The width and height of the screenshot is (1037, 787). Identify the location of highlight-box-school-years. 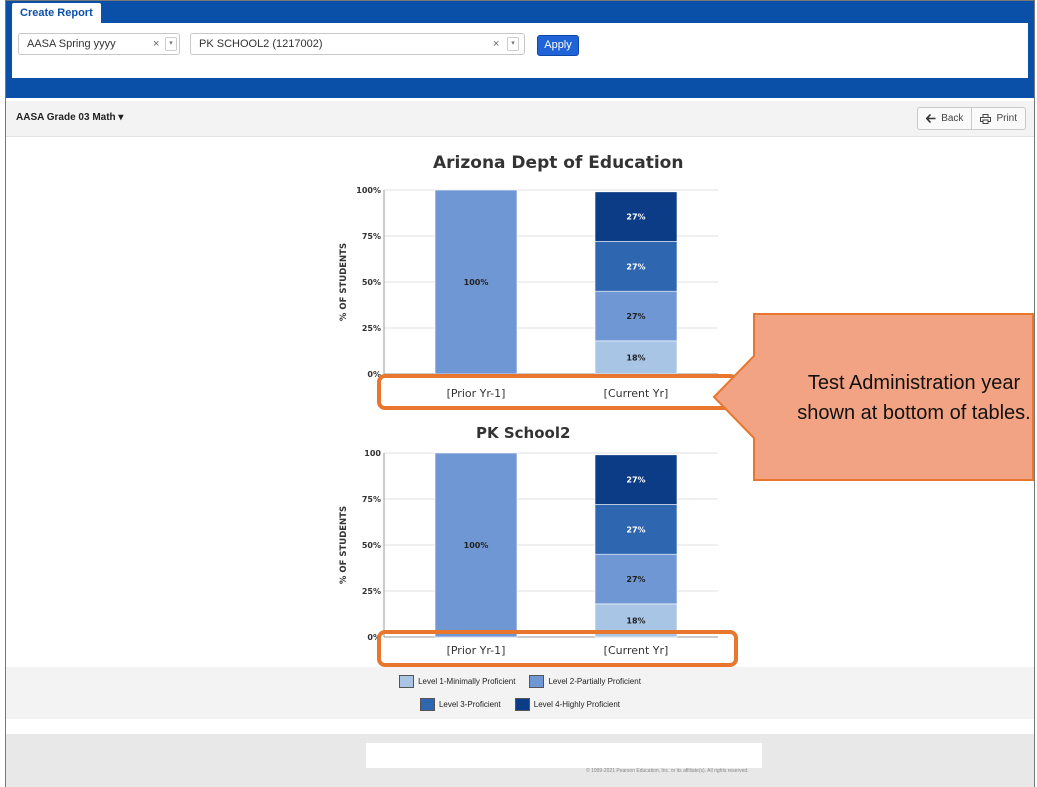
(557, 648).